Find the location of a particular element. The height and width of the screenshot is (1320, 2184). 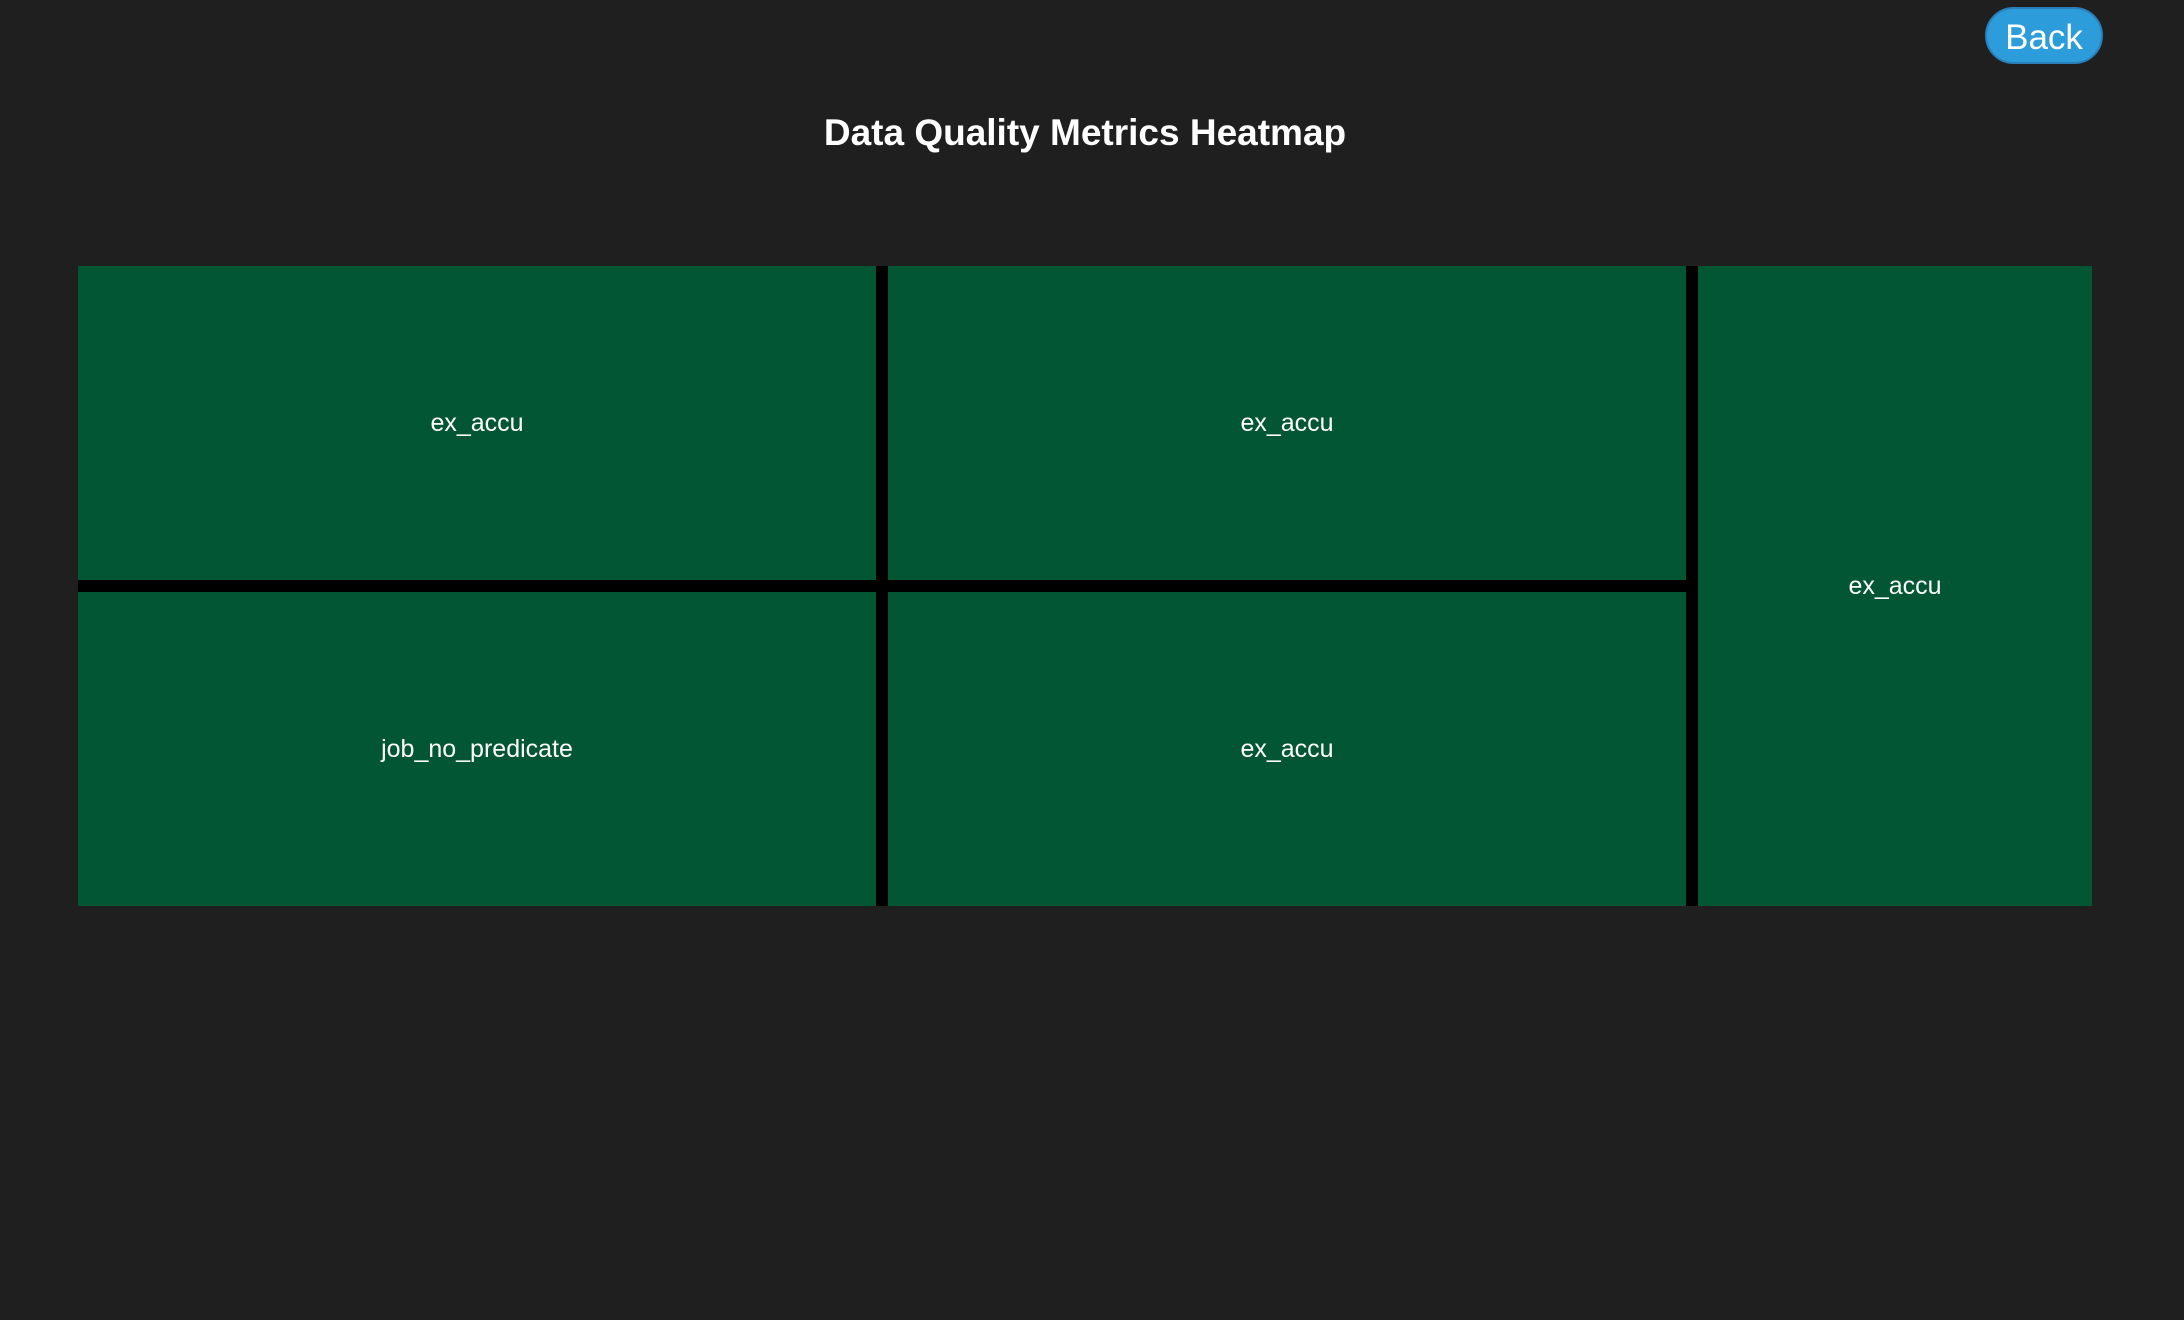

heatmap-cell-label: job_no_predicate is located at coordinates (477, 748).